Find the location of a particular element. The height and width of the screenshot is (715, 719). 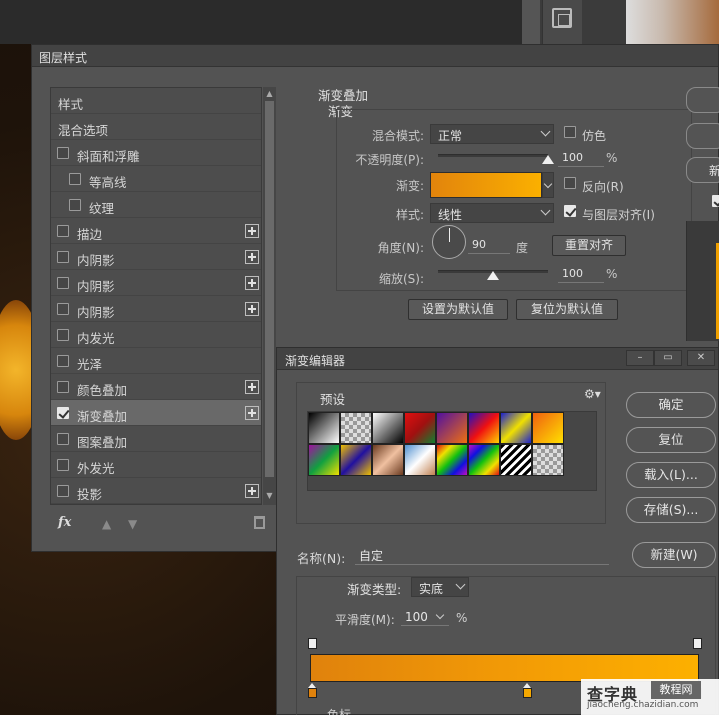

align-with-layer-checkbox is located at coordinates (570, 211).